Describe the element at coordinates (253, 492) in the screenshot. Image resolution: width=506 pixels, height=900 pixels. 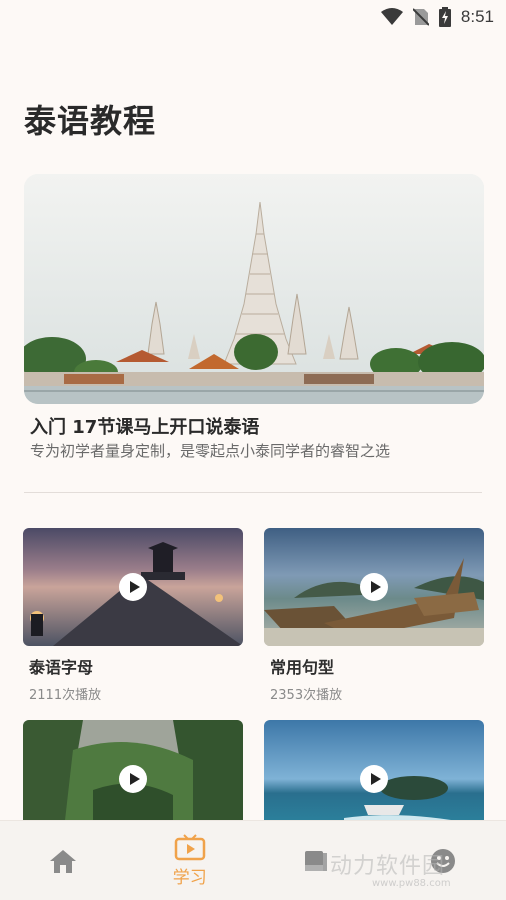
I see `divider` at that location.